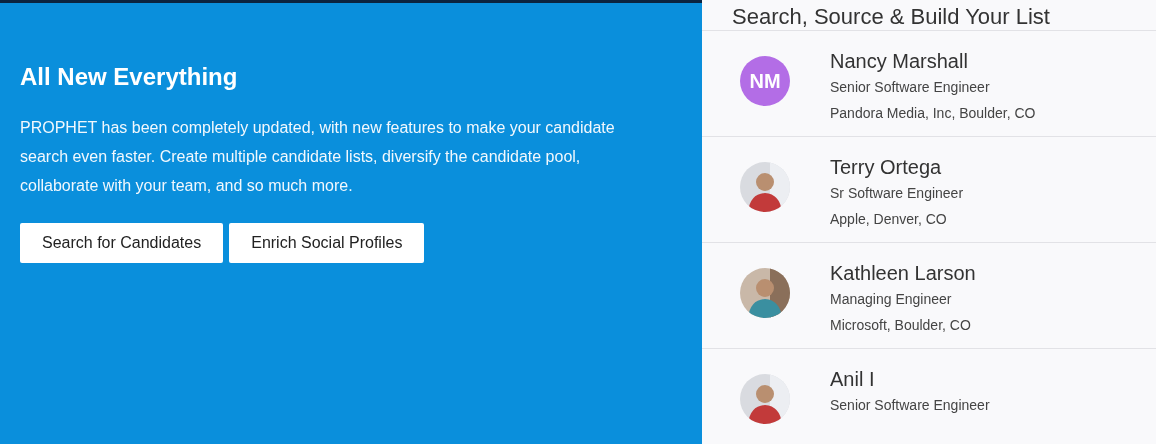  Describe the element at coordinates (318, 157) in the screenshot. I see `promo-text: PROPHET has been completely updated, with new features to make your candidate search even faster. Create multiple candidate lists, diversify the candidate pool, collaborate with your team, and so much more.` at that location.